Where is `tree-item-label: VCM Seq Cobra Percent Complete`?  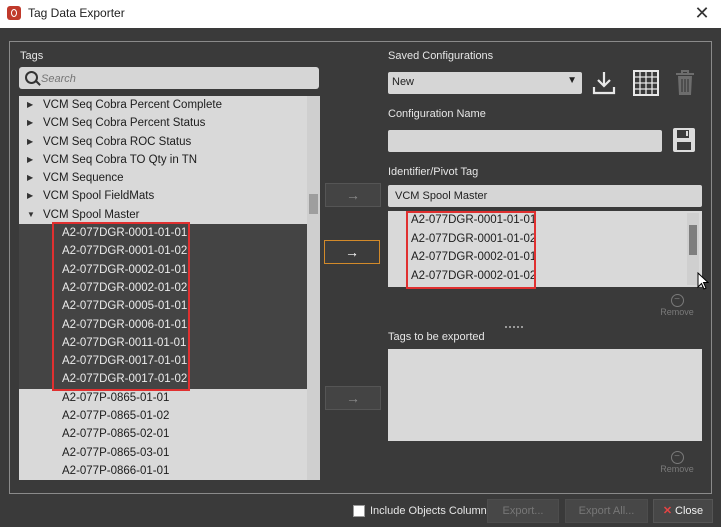 tree-item-label: VCM Seq Cobra Percent Complete is located at coordinates (132, 105).